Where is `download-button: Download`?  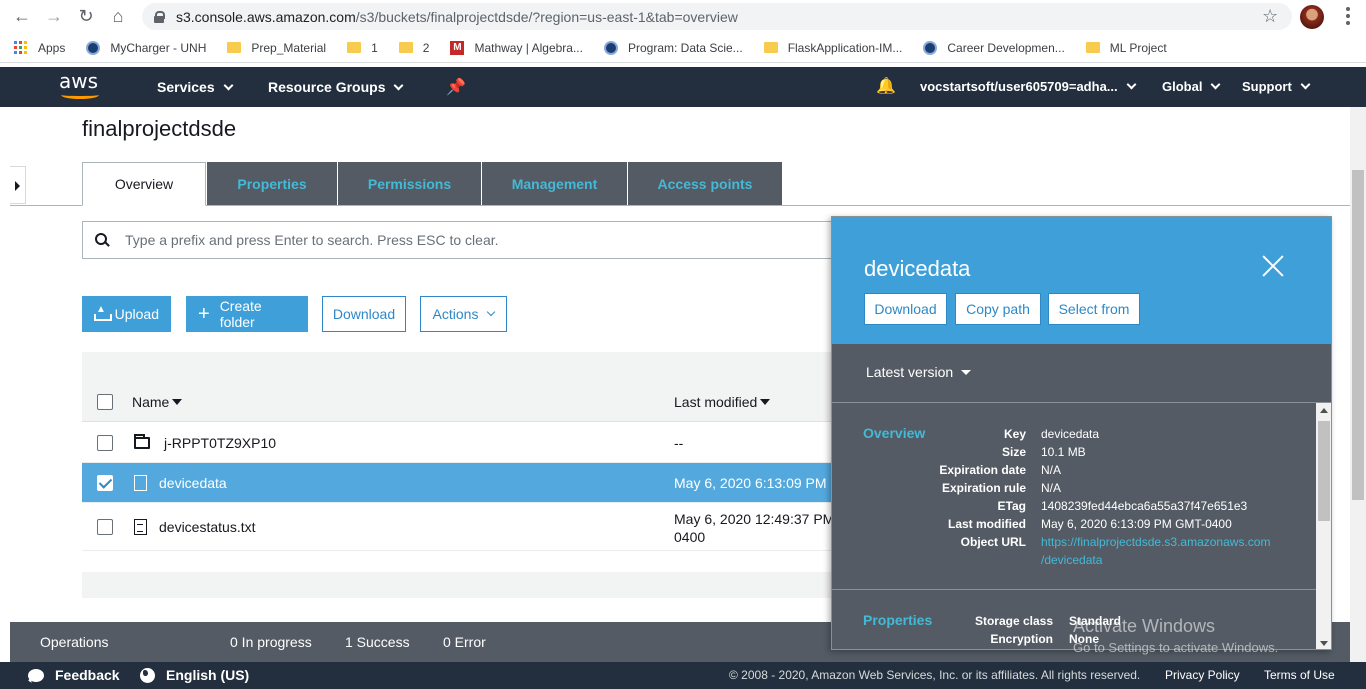 download-button: Download is located at coordinates (364, 314).